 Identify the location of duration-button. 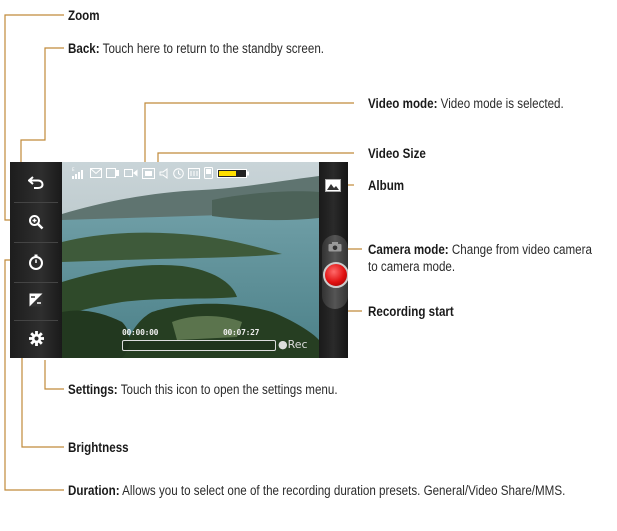
(36, 262).